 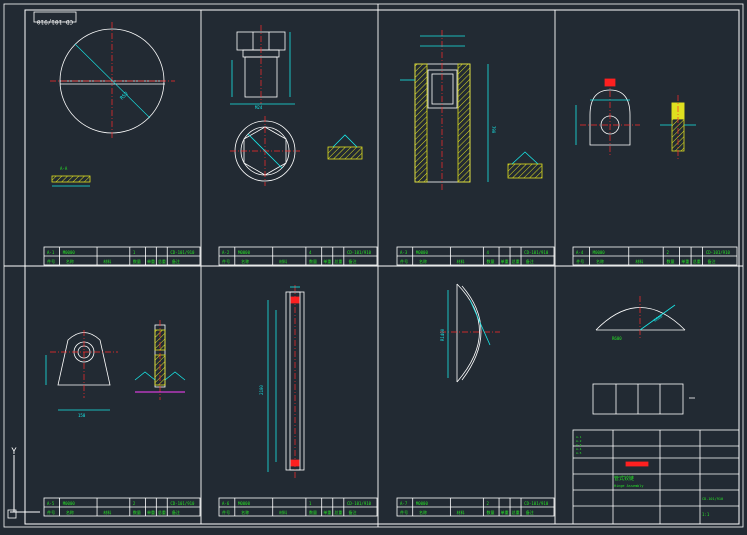 I want to click on tube-section-dims, so click(x=525, y=158).